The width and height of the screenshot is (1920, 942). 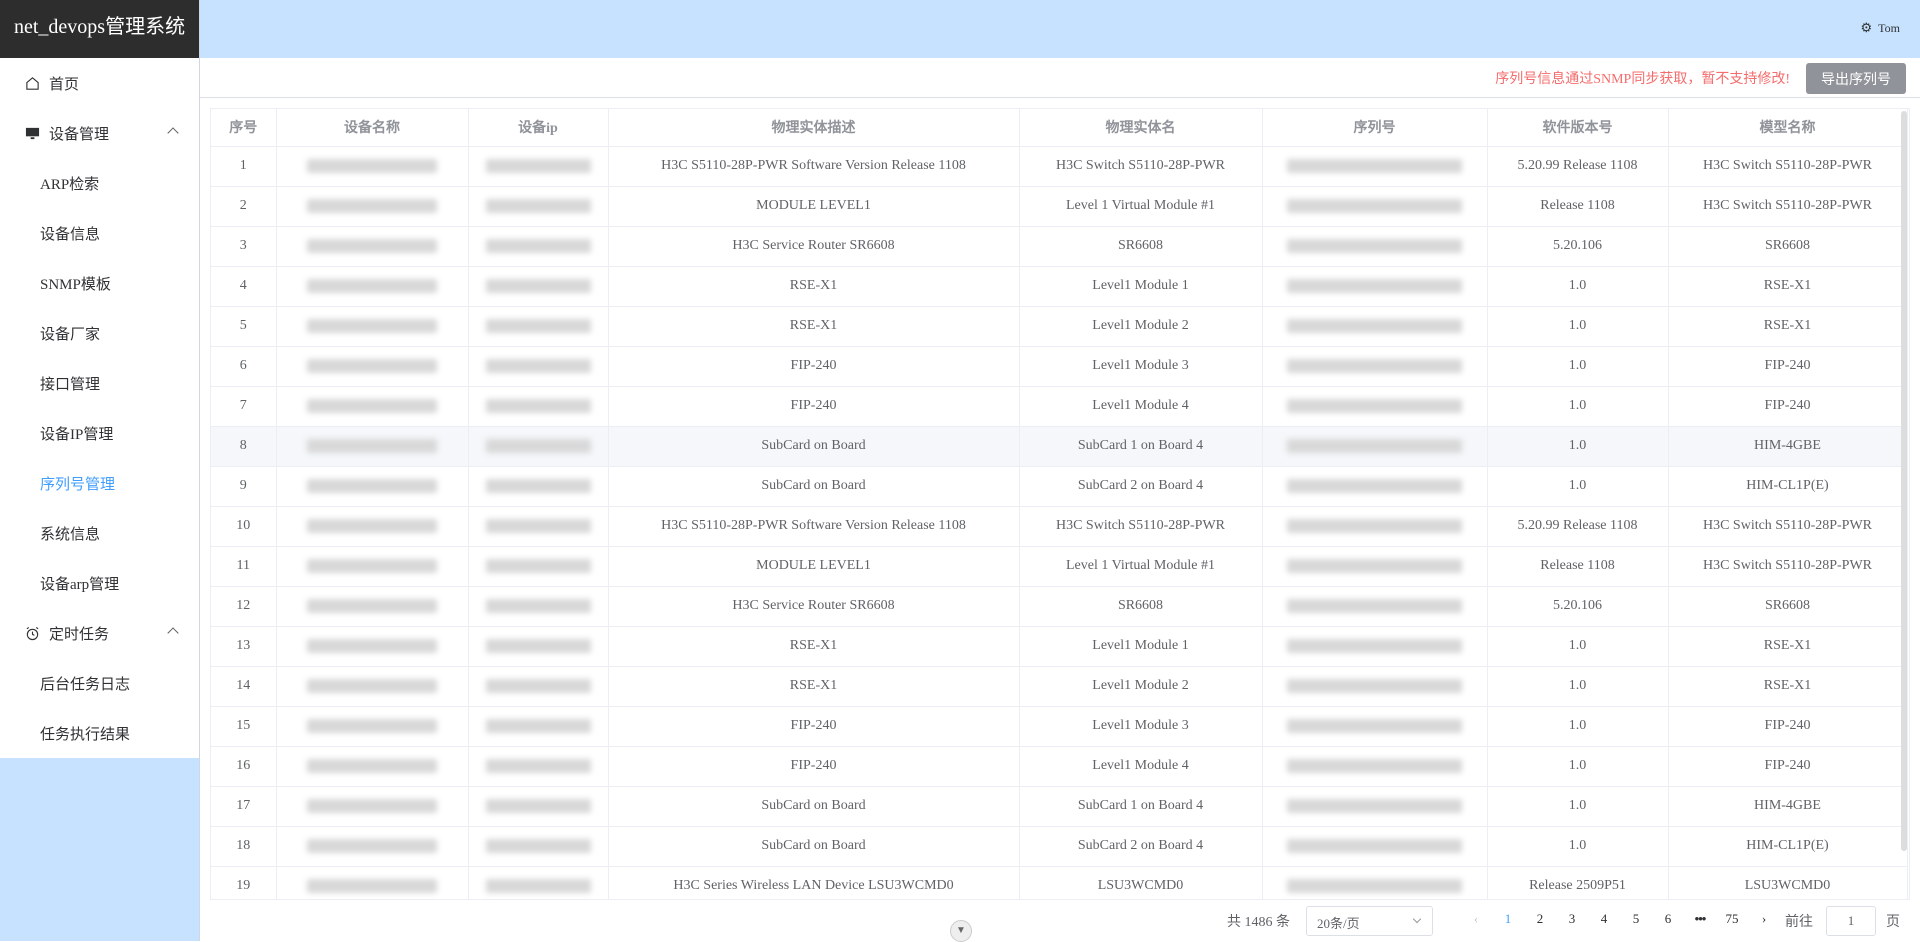 I want to click on sidebar-item-10: 设备arp管理, so click(x=99, y=583).